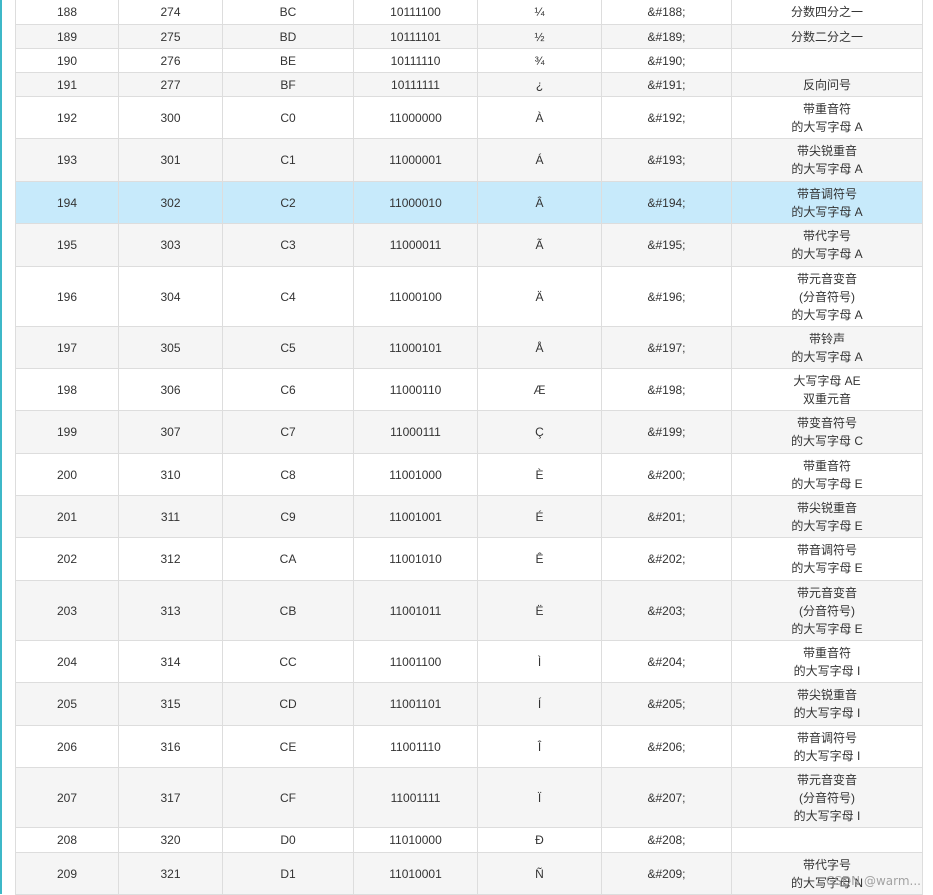 This screenshot has width=933, height=895. What do you see at coordinates (67, 36) in the screenshot?
I see `decimal-cell: 189` at bounding box center [67, 36].